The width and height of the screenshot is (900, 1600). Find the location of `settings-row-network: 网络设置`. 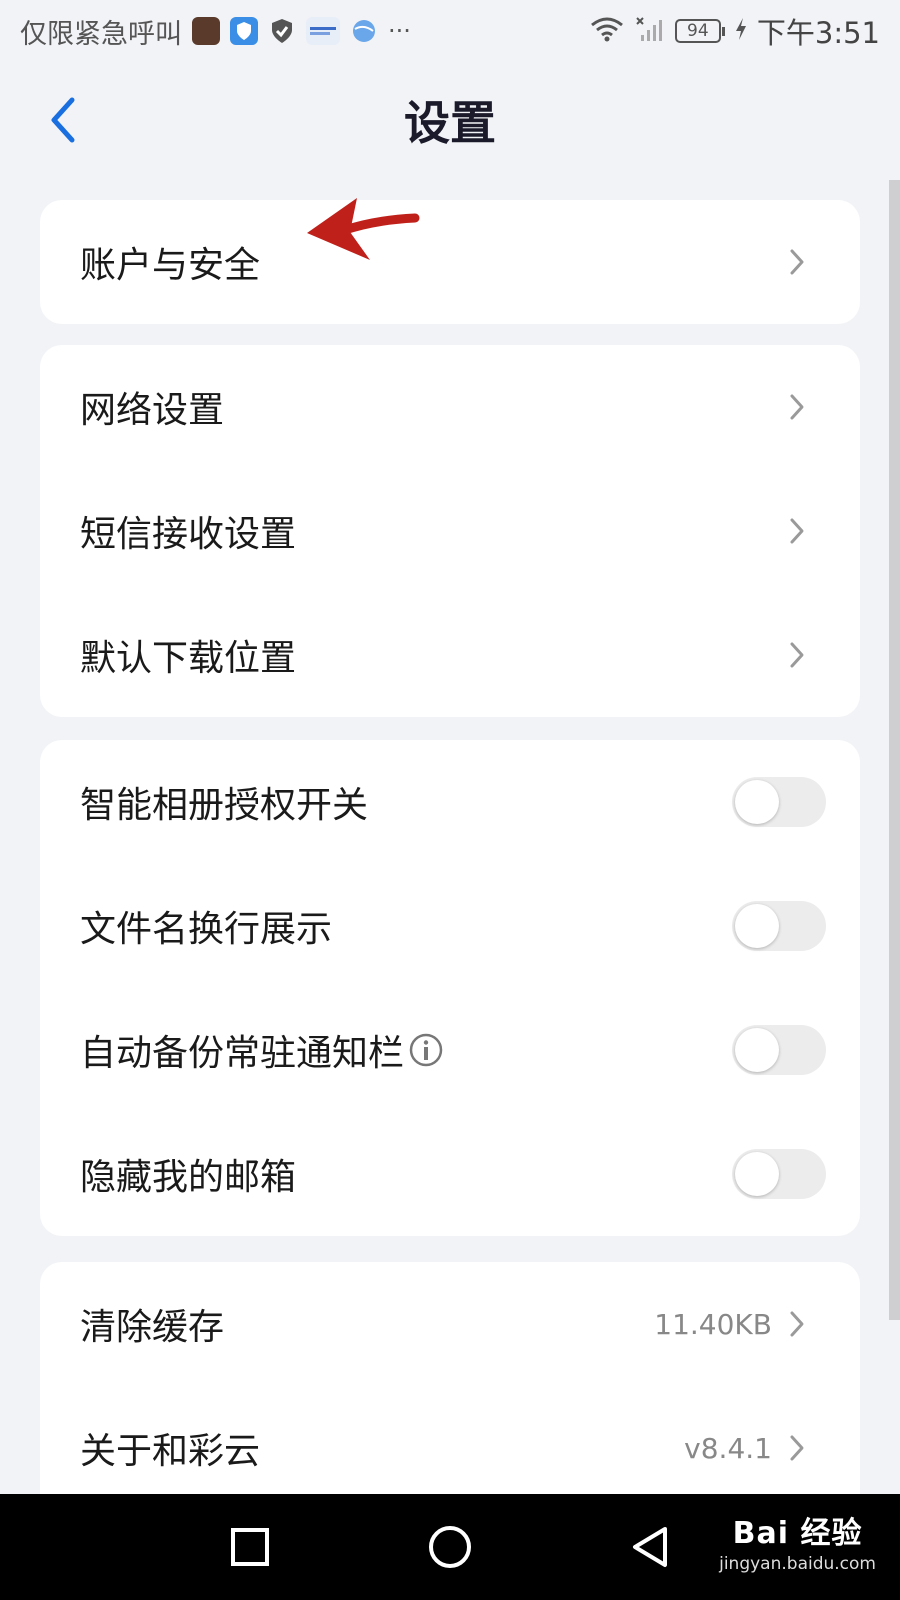

settings-row-network: 网络设置 is located at coordinates (450, 407).